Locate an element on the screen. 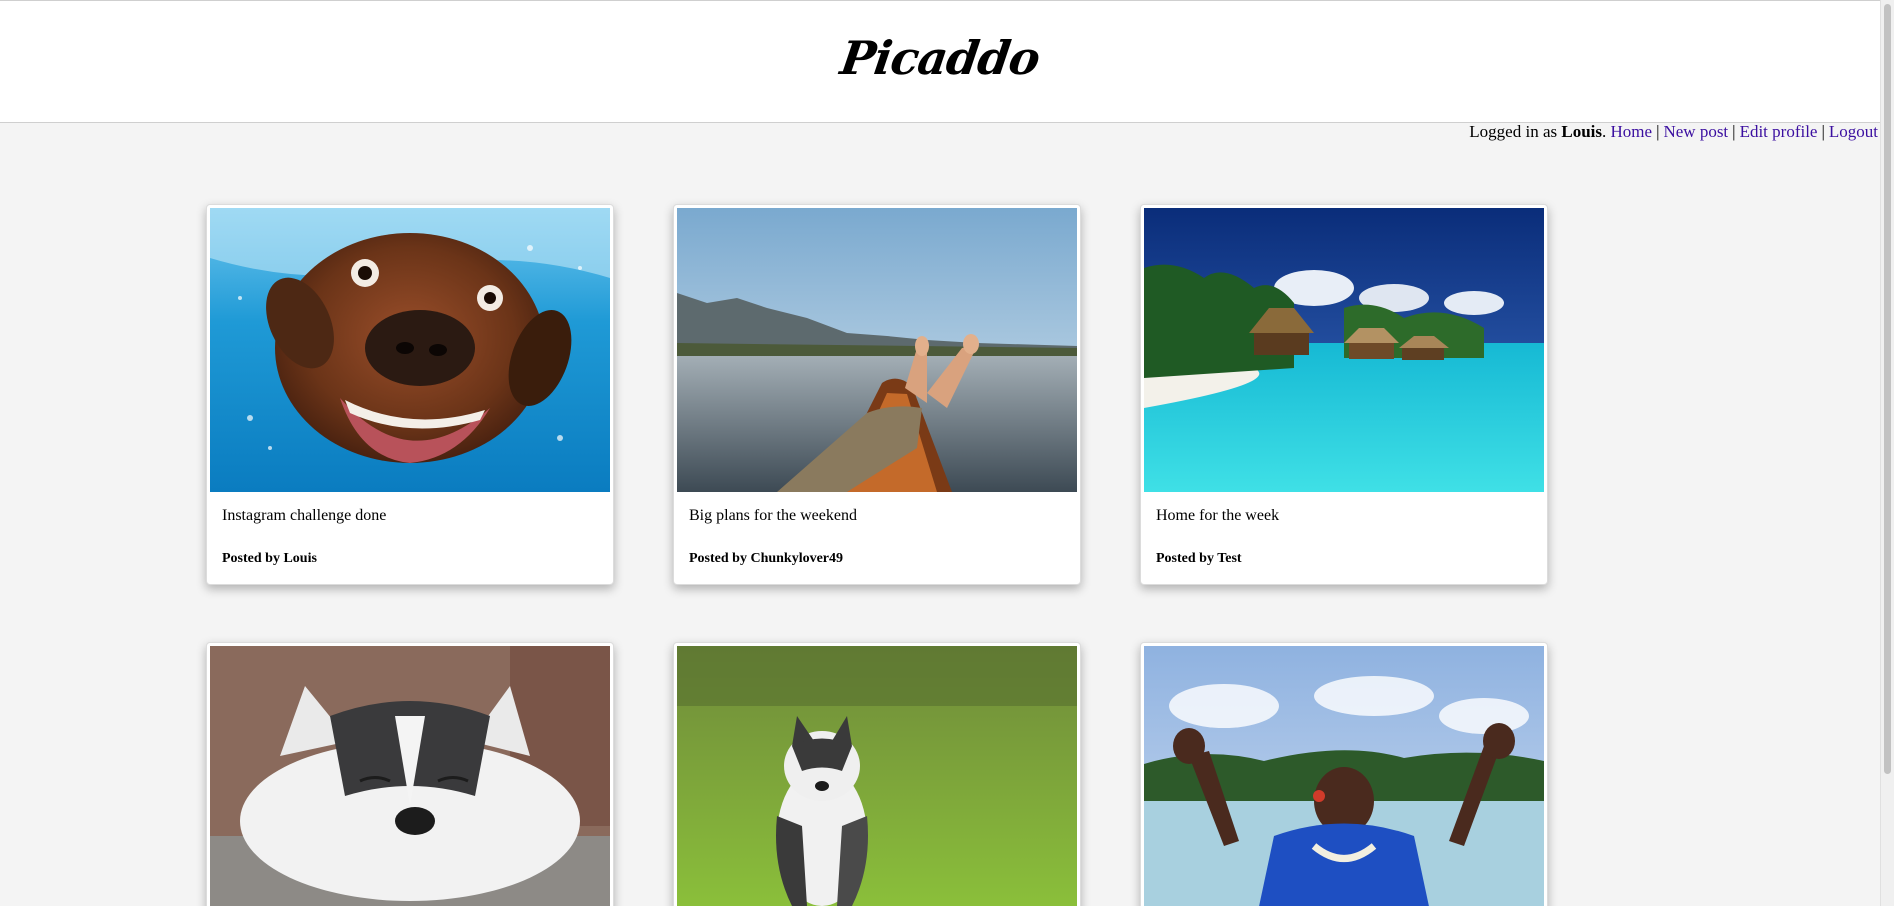 This screenshot has height=906, width=1894. sleeping-husky-puppy-photo is located at coordinates (410, 776).